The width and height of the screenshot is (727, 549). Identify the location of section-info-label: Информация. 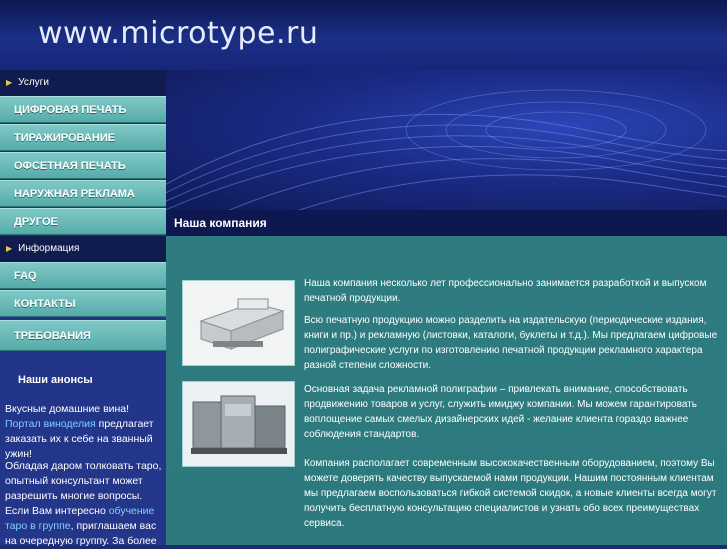
(49, 248).